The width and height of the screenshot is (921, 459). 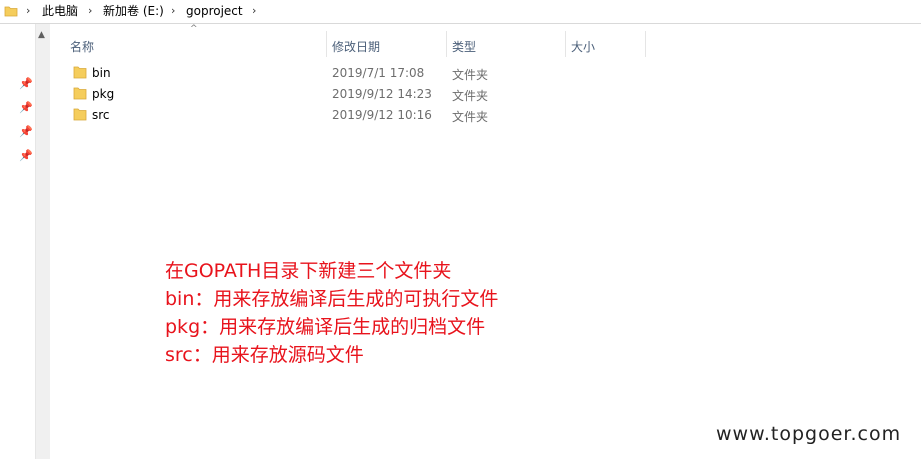 What do you see at coordinates (214, 11) in the screenshot?
I see `breadcrumb-item-goproject: goproject` at bounding box center [214, 11].